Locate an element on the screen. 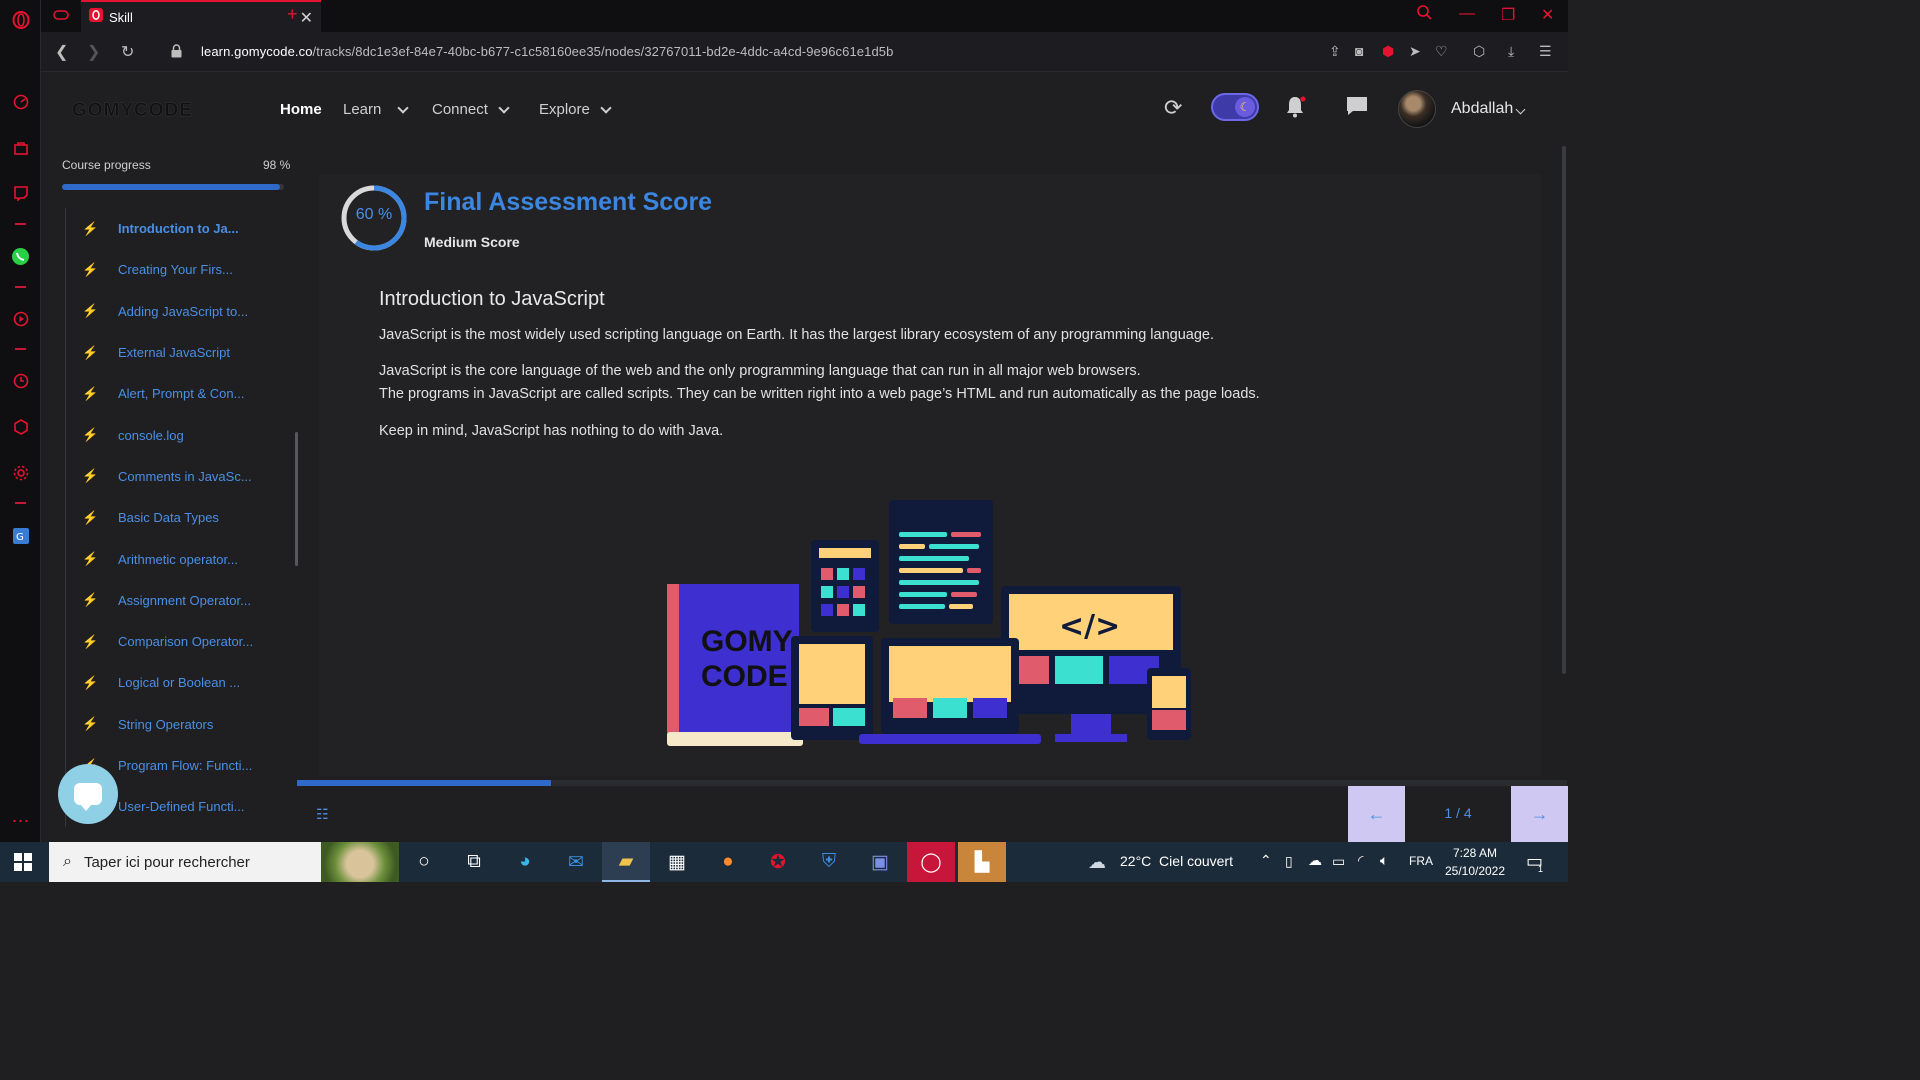  bell-icon is located at coordinates (1295, 110).